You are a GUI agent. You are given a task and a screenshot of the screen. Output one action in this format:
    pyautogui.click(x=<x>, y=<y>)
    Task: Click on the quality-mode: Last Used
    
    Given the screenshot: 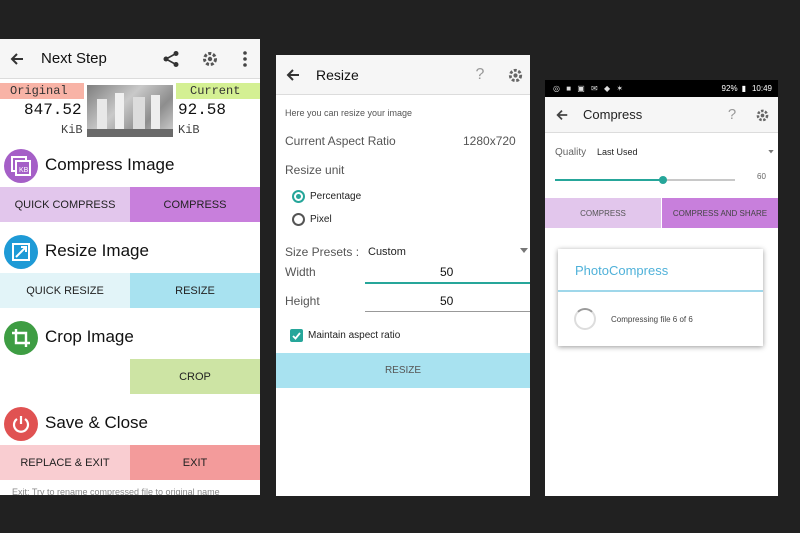 What is the action you would take?
    pyautogui.click(x=617, y=152)
    